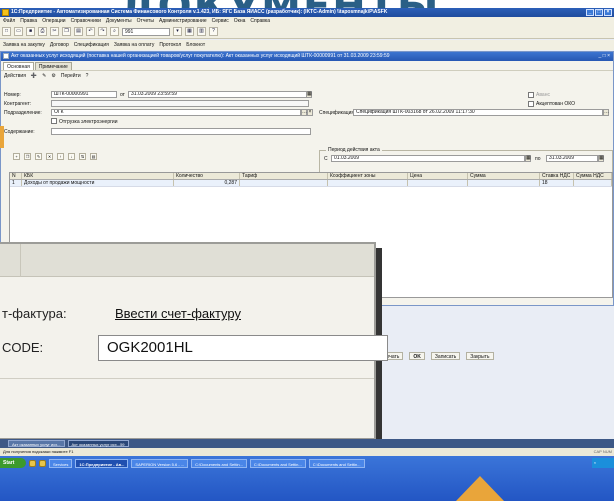 Image resolution: width=614 pixels, height=501 pixels. Describe the element at coordinates (20, 260) in the screenshot. I see `zoom-divider` at that location.